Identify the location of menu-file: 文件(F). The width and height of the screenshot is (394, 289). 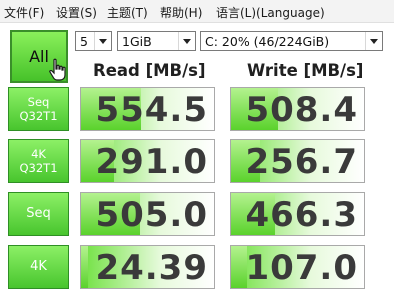
(24, 12).